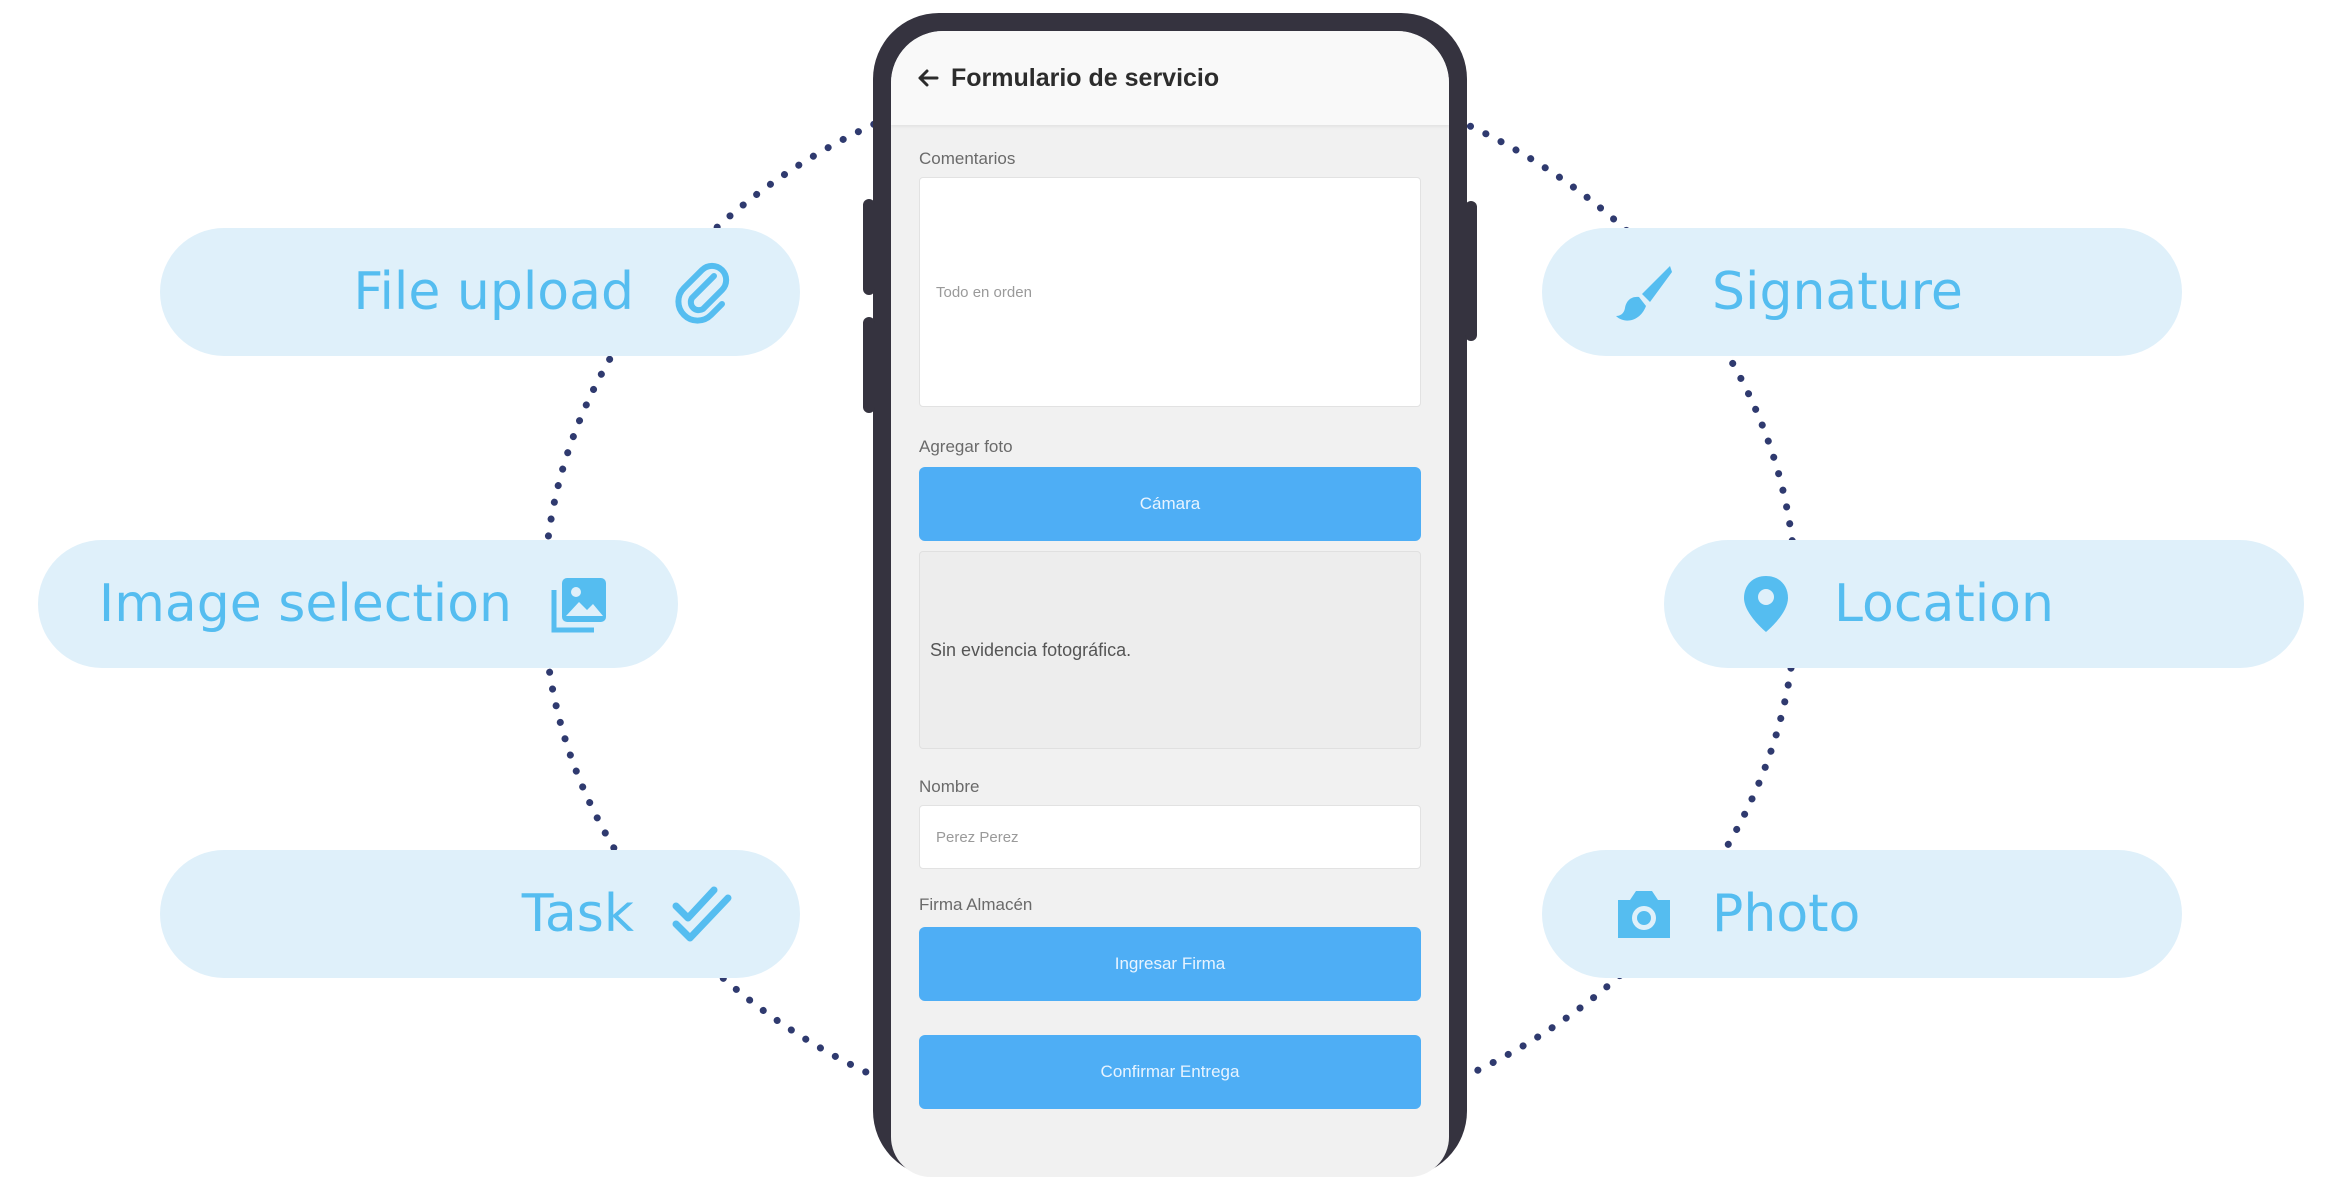 Image resolution: width=2337 pixels, height=1177 pixels. What do you see at coordinates (1170, 1072) in the screenshot?
I see `confirm-delivery-button: Confirmar Entrega` at bounding box center [1170, 1072].